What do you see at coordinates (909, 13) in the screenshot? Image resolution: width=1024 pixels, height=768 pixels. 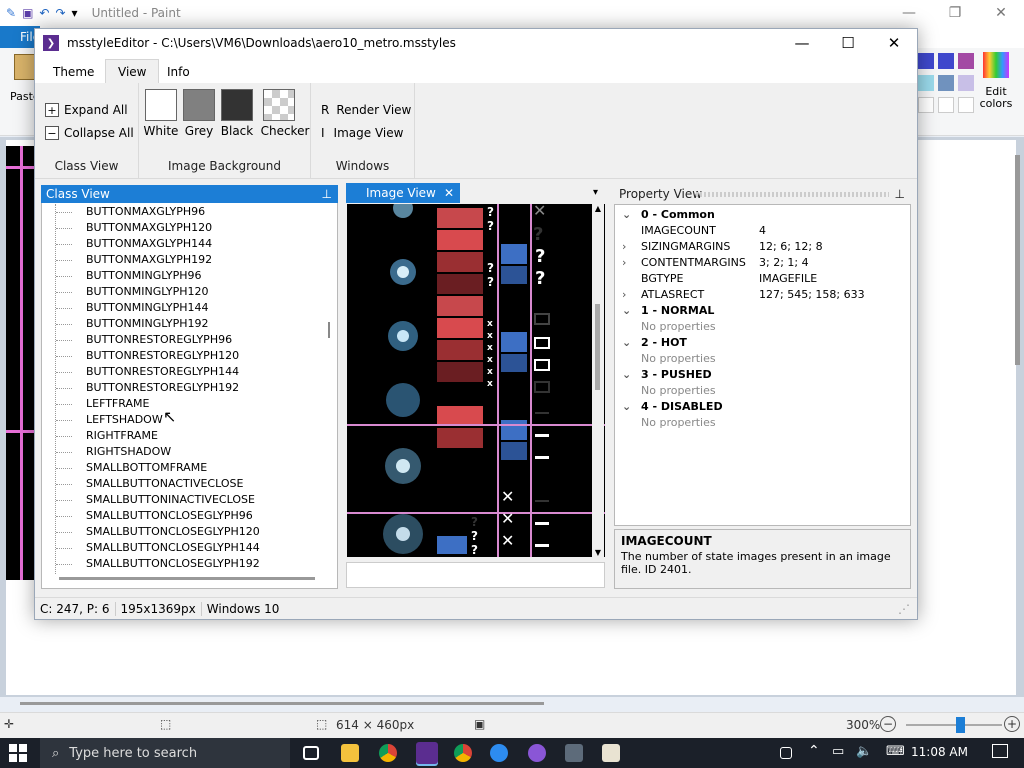 I see `paint-minimize-button: —` at bounding box center [909, 13].